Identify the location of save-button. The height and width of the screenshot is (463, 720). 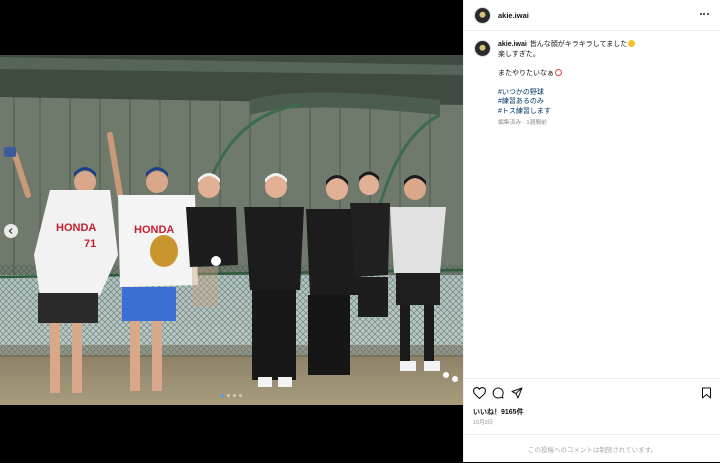
(706, 393).